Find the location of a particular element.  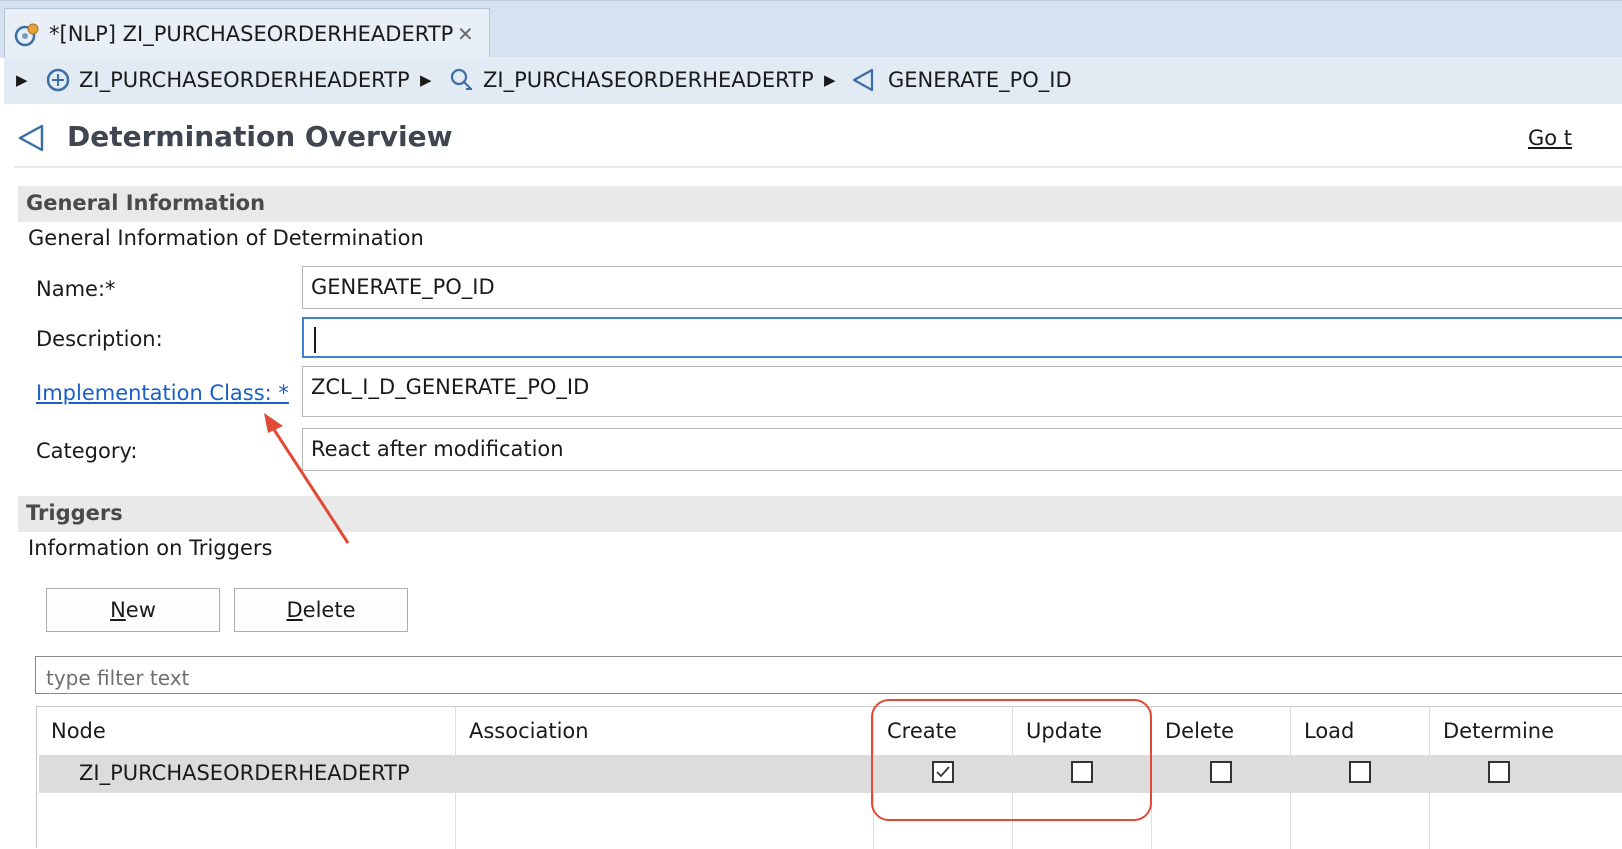

general-section-title: General Information is located at coordinates (146, 203).